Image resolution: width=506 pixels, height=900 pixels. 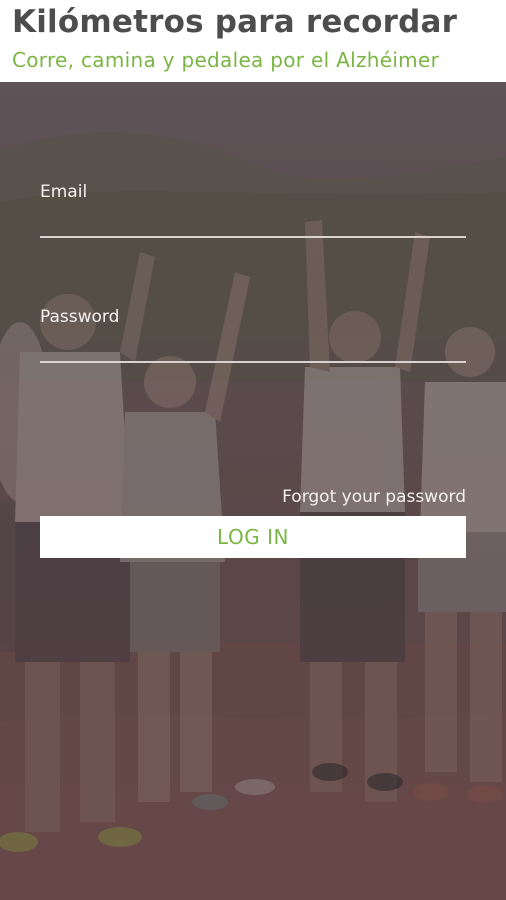 I want to click on password-field, so click(x=253, y=348).